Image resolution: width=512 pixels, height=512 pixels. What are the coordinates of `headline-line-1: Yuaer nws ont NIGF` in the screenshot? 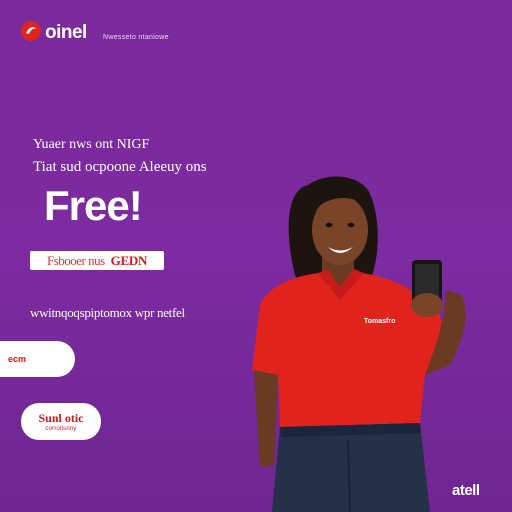 It's located at (91, 144).